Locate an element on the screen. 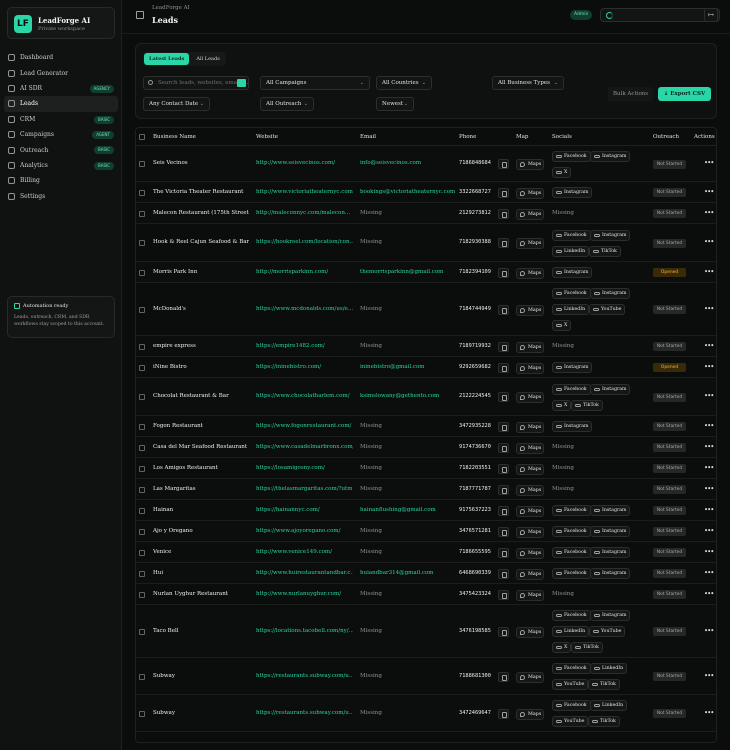 This screenshot has height=750, width=730. sidebar-item-ai-sdr: AI SDR AGENCY is located at coordinates (61, 88).